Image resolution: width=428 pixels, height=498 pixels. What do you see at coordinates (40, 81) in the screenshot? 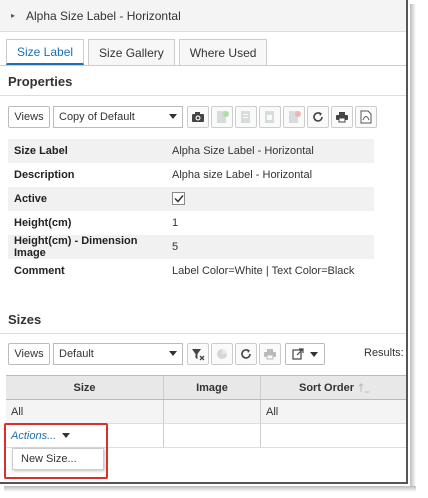
I see `properties-heading: Properties` at bounding box center [40, 81].